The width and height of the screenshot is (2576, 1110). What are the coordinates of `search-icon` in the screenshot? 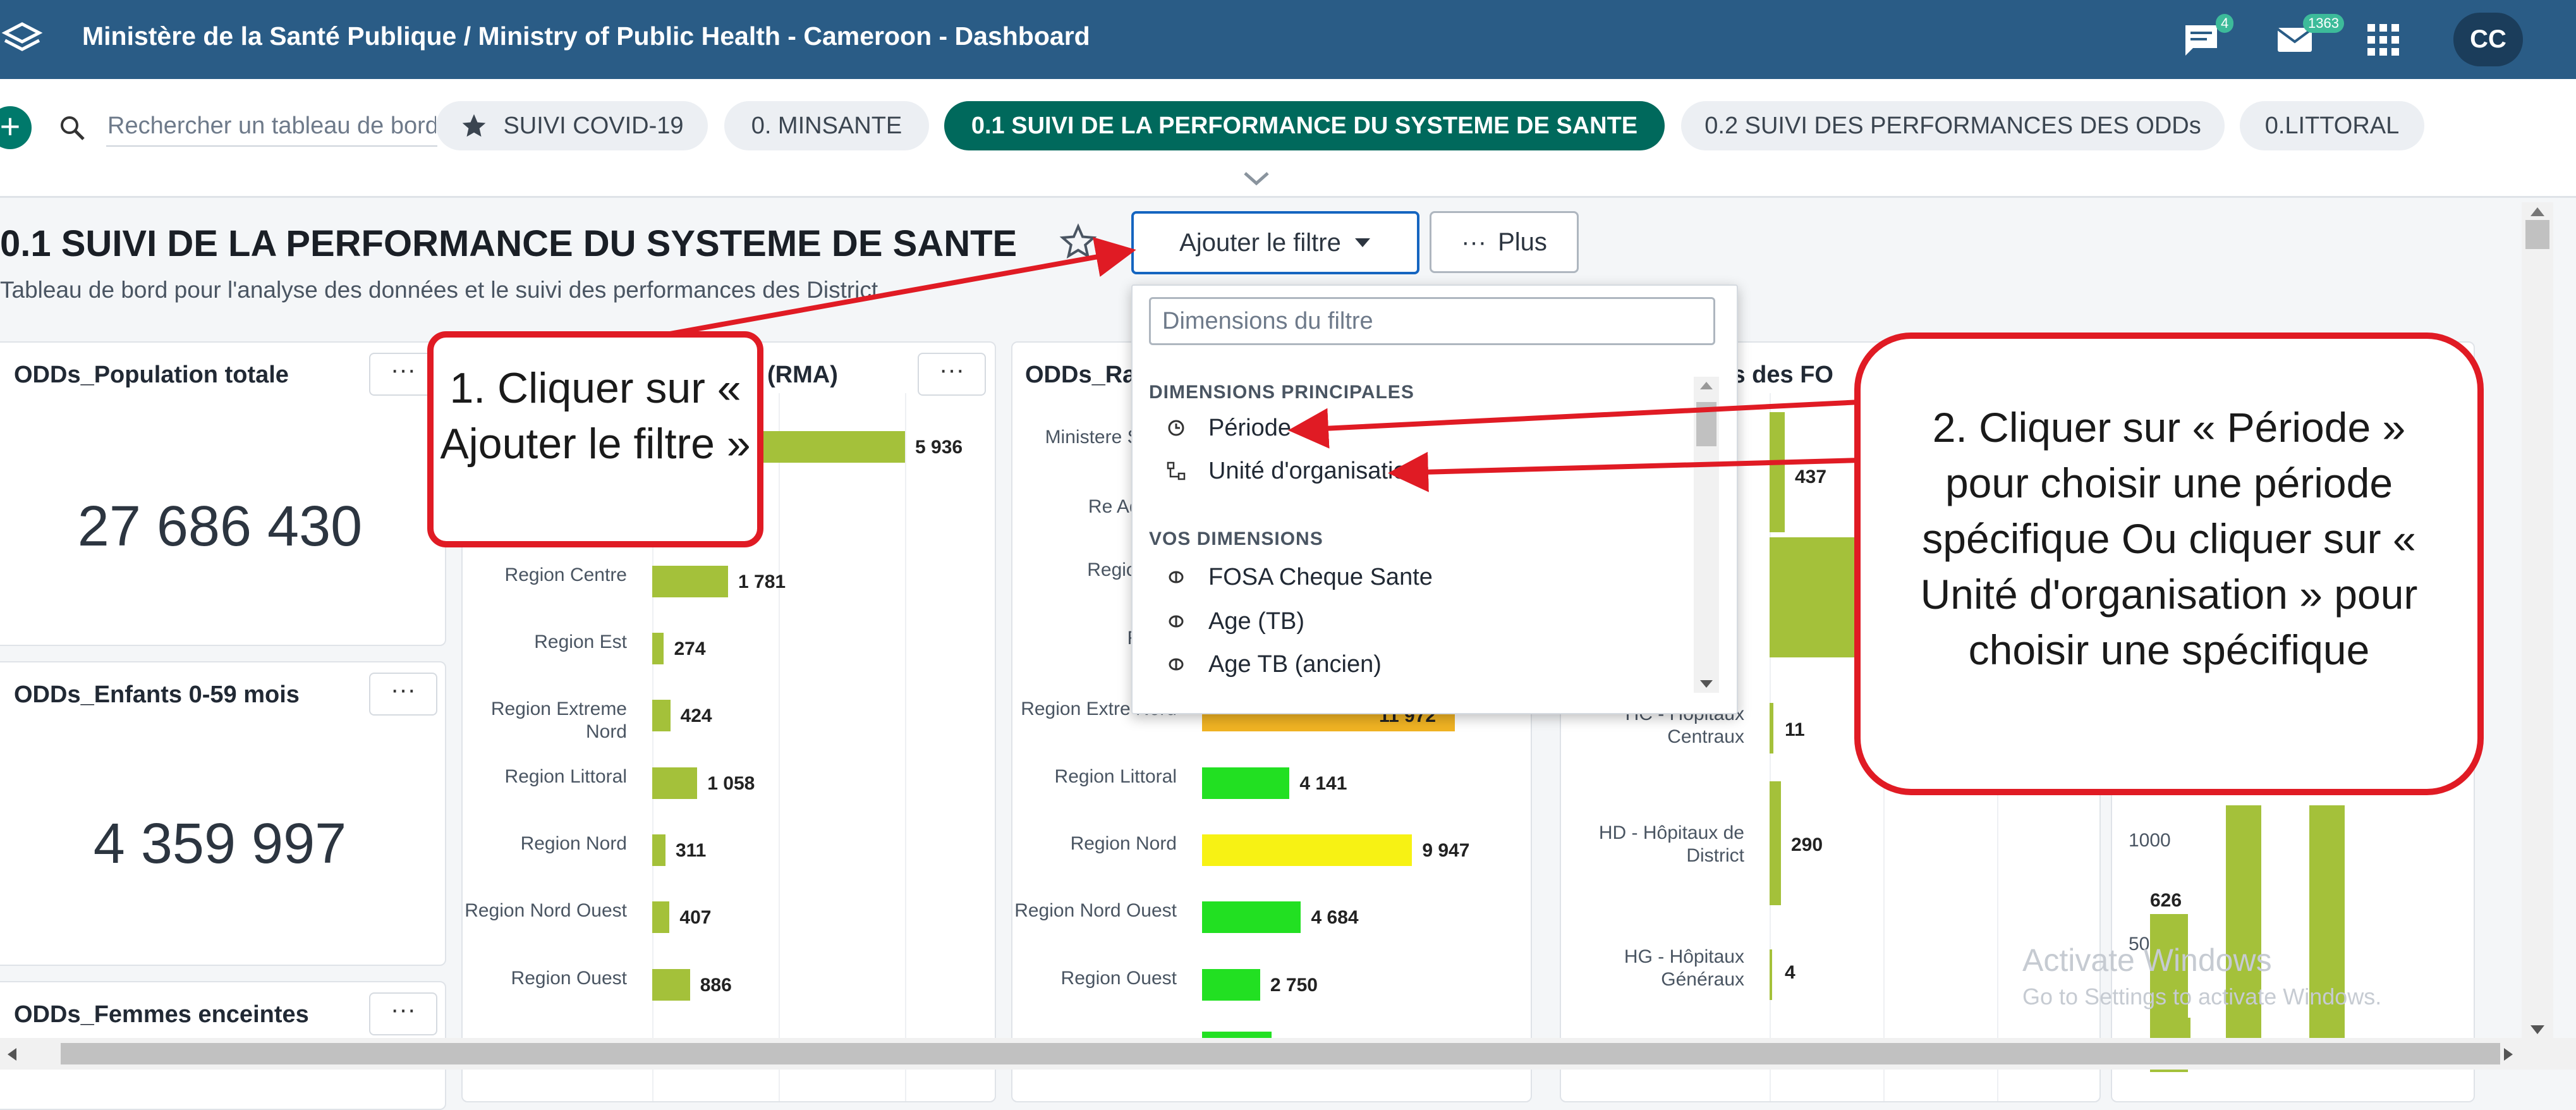 It's located at (73, 128).